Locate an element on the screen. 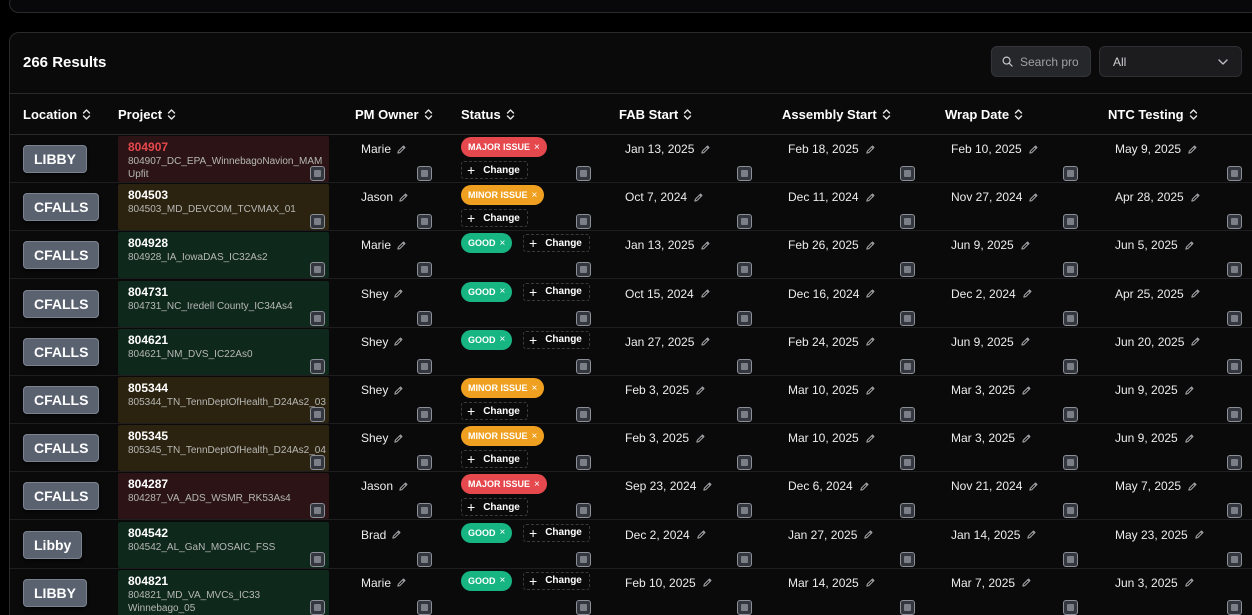  project-cell: 804287 804287_VA_ADS_WSMR_RK53As4 is located at coordinates (223, 496).